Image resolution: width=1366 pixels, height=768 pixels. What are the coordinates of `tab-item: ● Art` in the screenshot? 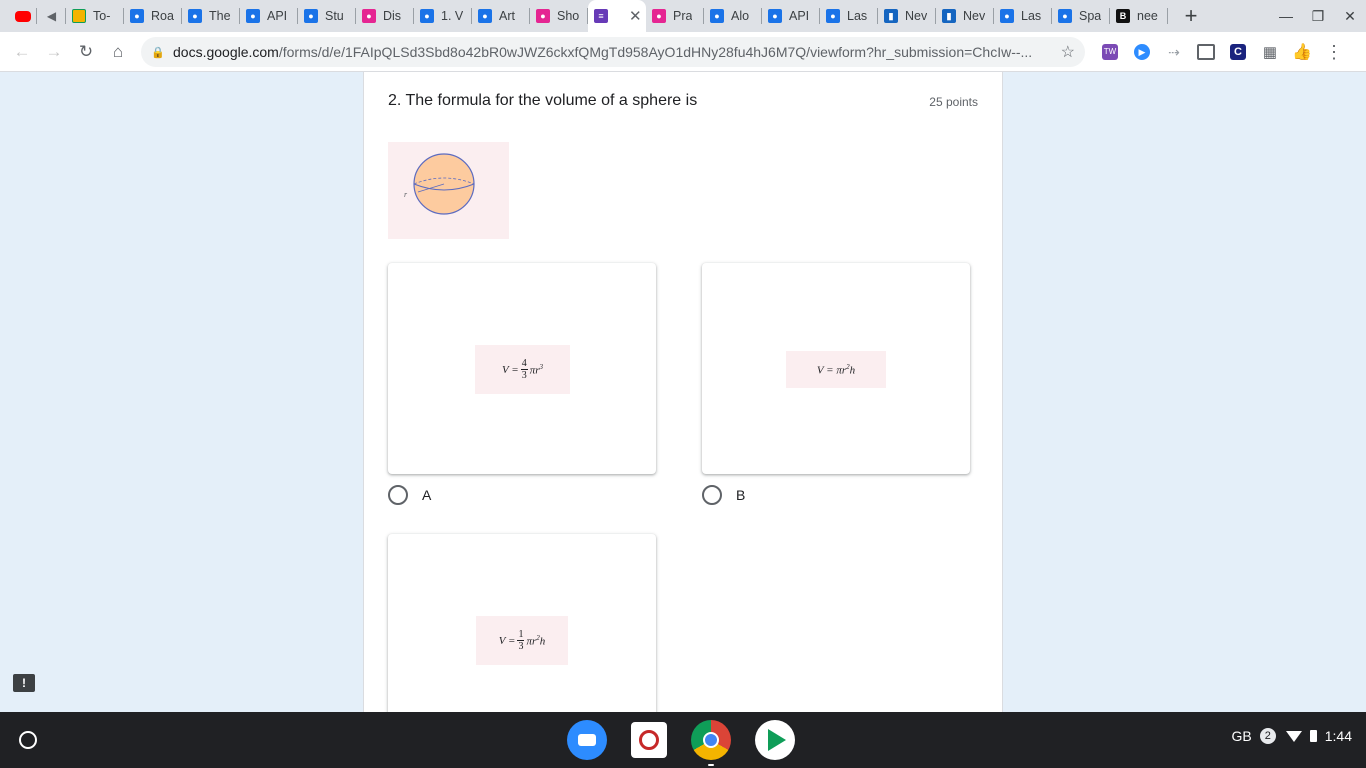 It's located at (501, 16).